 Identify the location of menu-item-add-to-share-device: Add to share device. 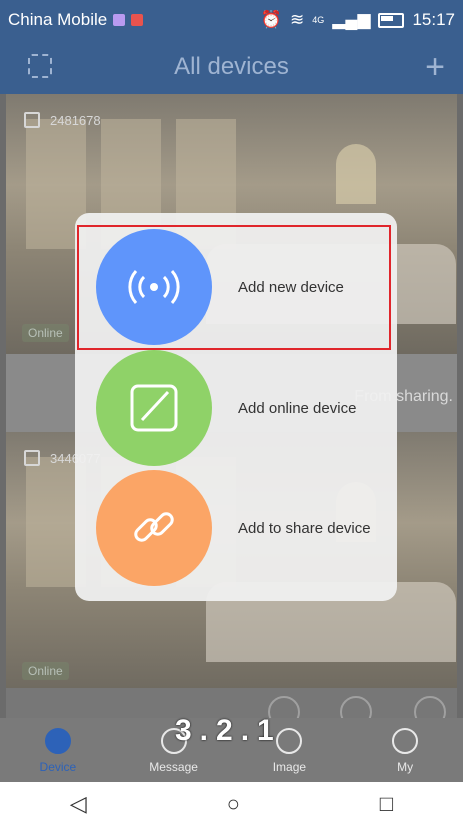
(236, 528).